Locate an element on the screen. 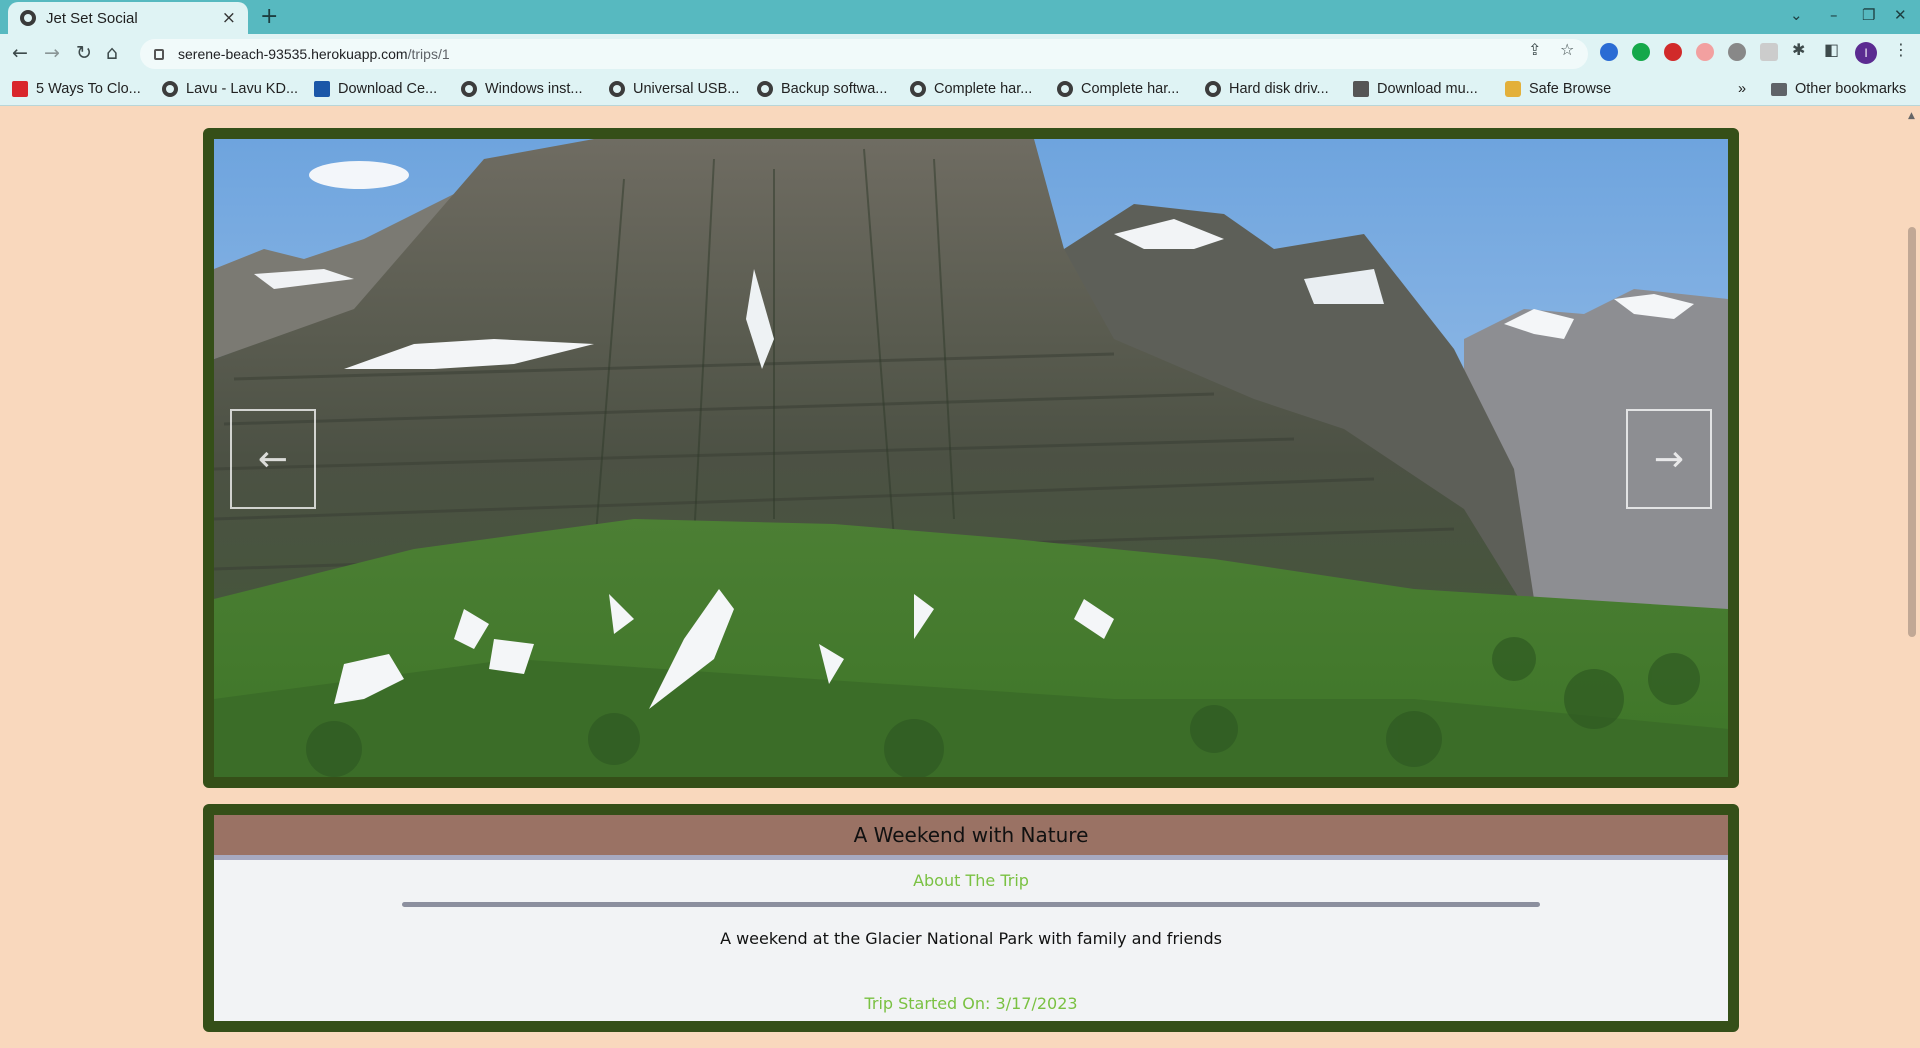 This screenshot has height=1048, width=1920. tab-title: Jet Set Social is located at coordinates (92, 18).